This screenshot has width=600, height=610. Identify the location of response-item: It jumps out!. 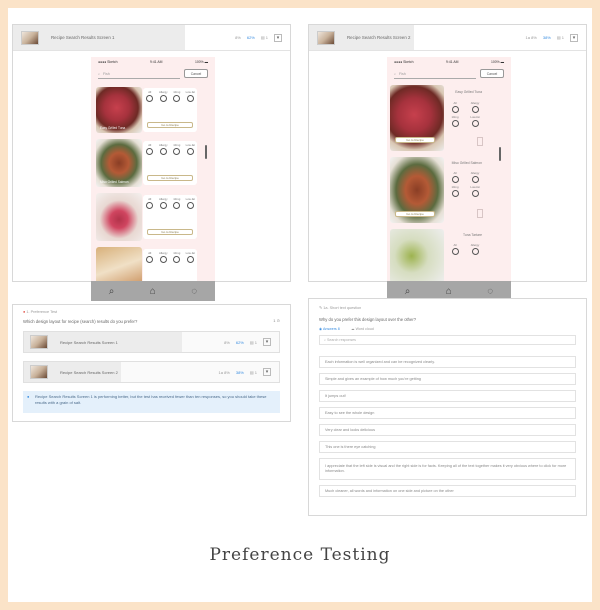
(447, 396).